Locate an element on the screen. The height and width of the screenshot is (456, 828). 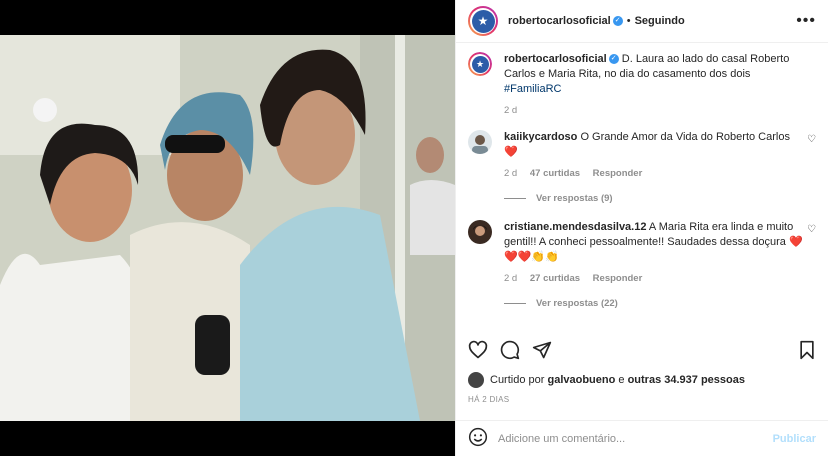
caption-hashtag: #FamiliaRC is located at coordinates (532, 89).